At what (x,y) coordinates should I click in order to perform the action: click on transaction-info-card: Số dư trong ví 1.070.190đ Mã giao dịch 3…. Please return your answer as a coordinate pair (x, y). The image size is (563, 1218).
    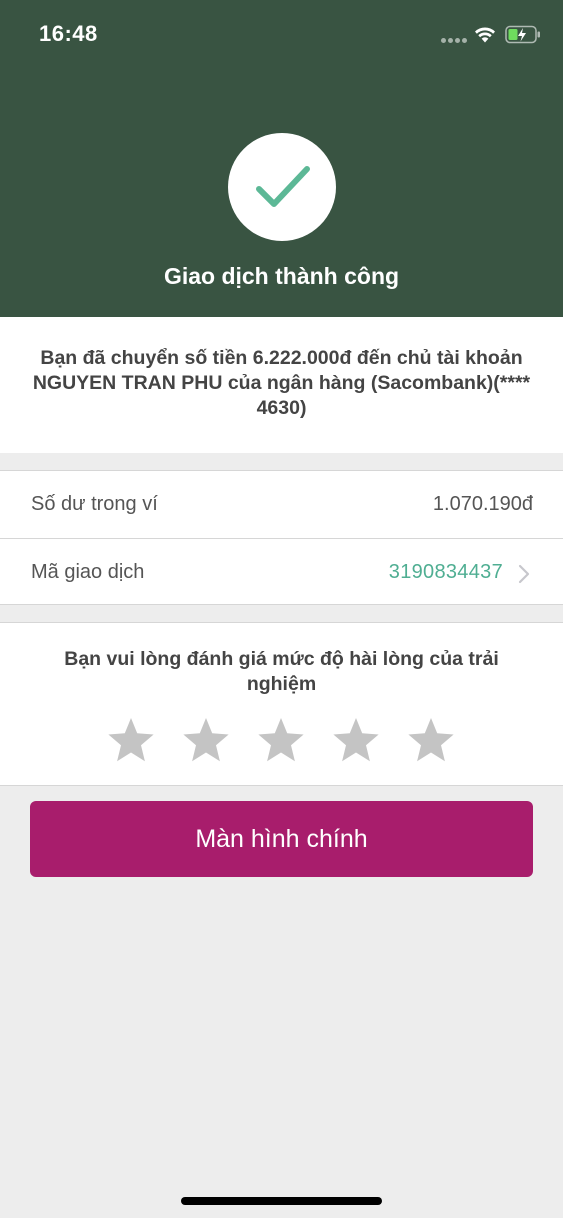
    Looking at the image, I should click on (281, 537).